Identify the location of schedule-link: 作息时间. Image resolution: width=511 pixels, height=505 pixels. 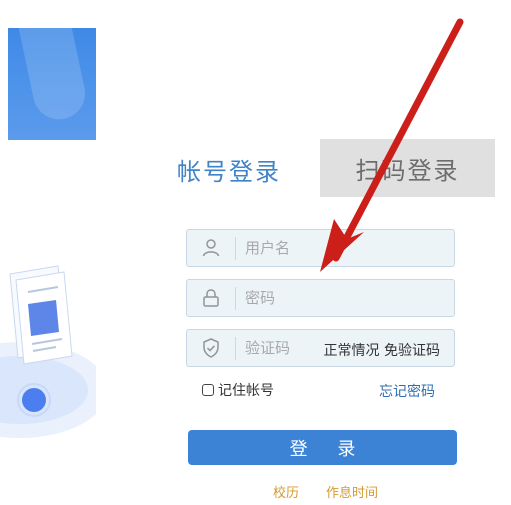
(352, 491).